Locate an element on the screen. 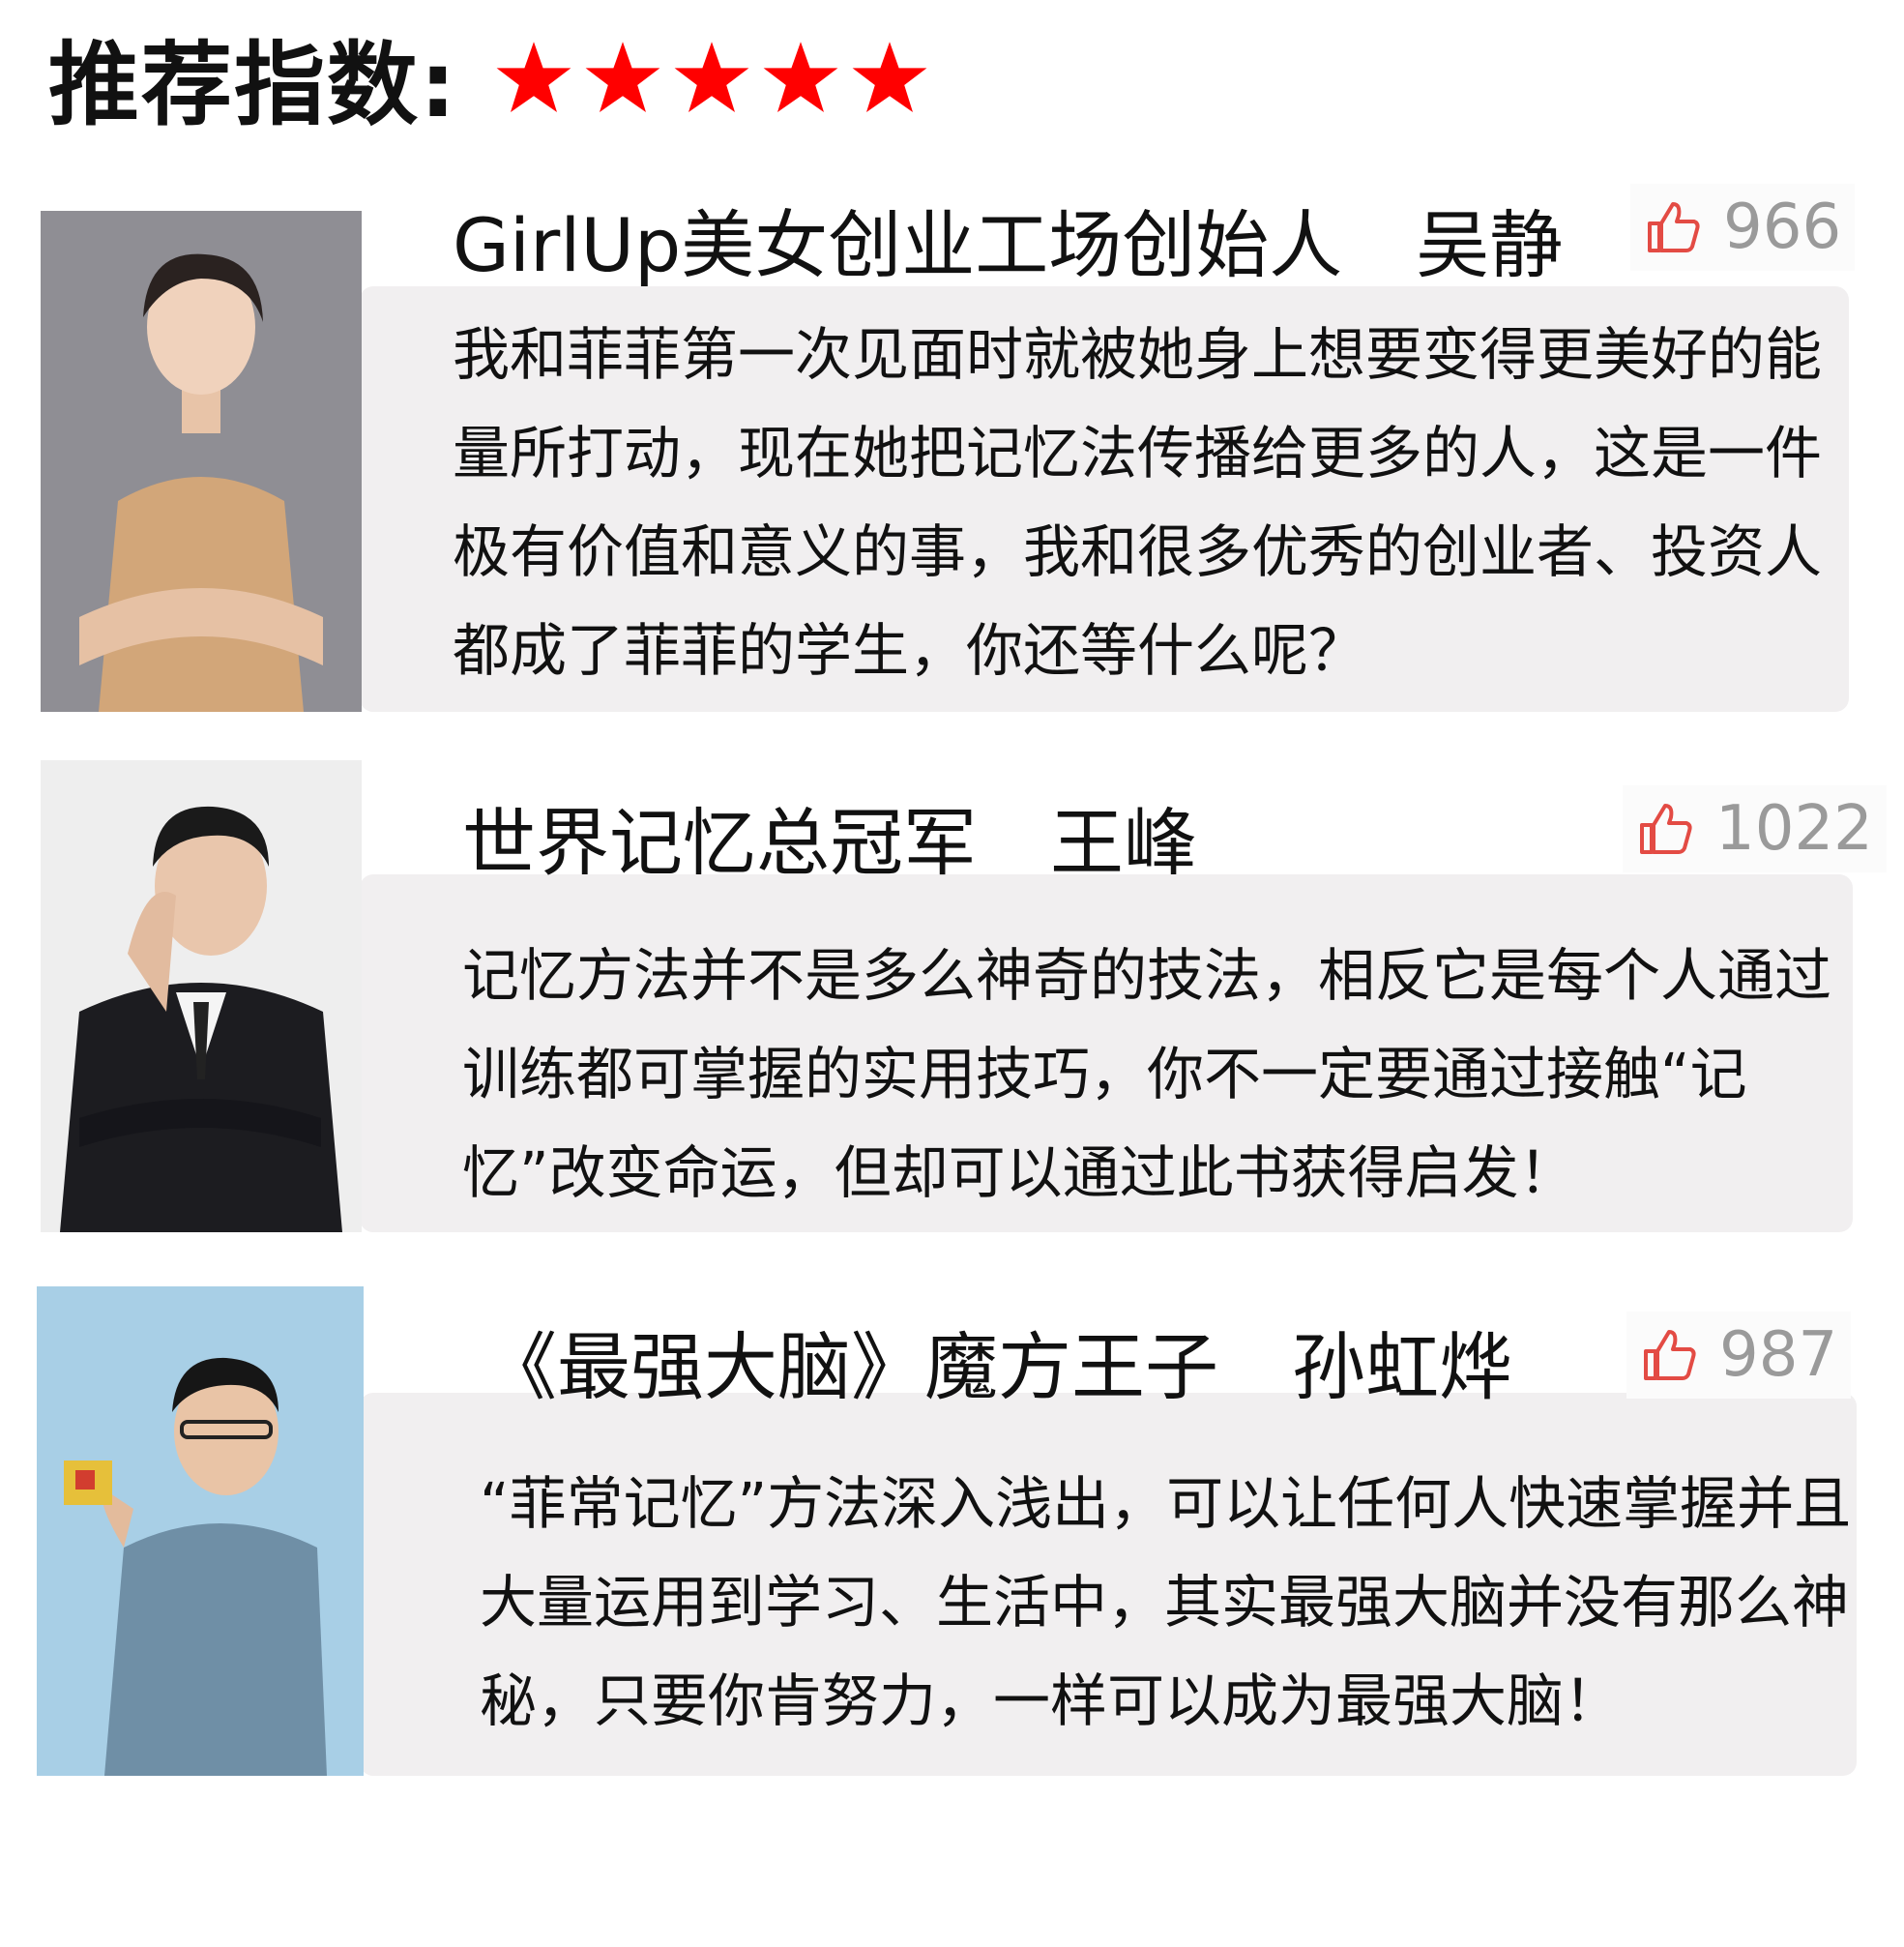 This screenshot has height=1947, width=1904. like-counter: 1022 is located at coordinates (1755, 828).